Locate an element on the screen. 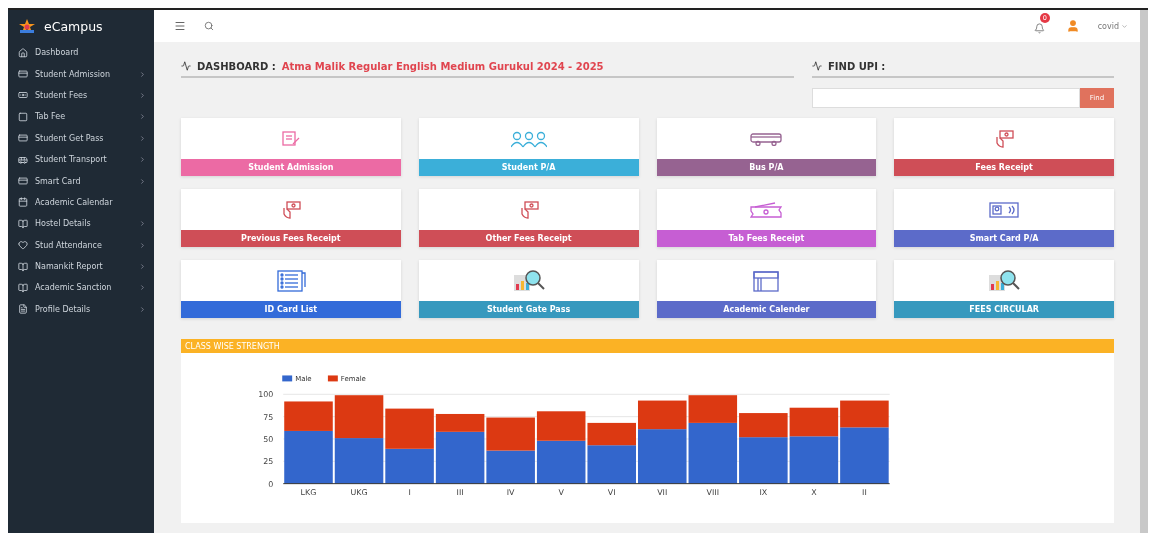  form-icon is located at coordinates (290, 138).